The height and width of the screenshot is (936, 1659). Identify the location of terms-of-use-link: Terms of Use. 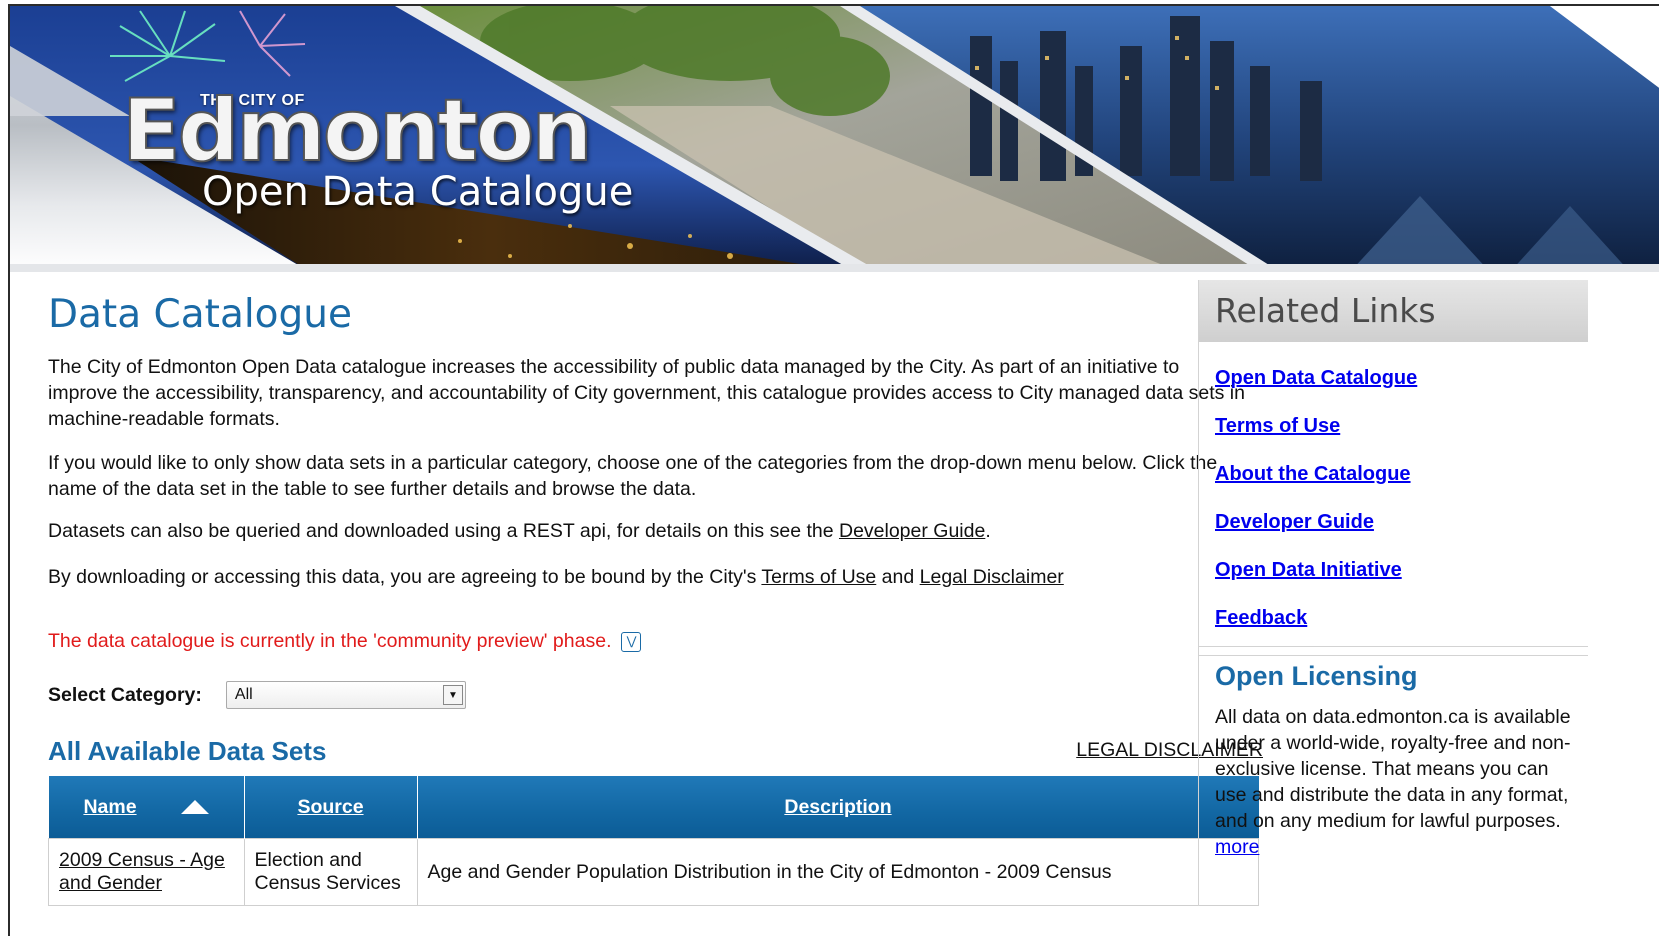
(818, 577).